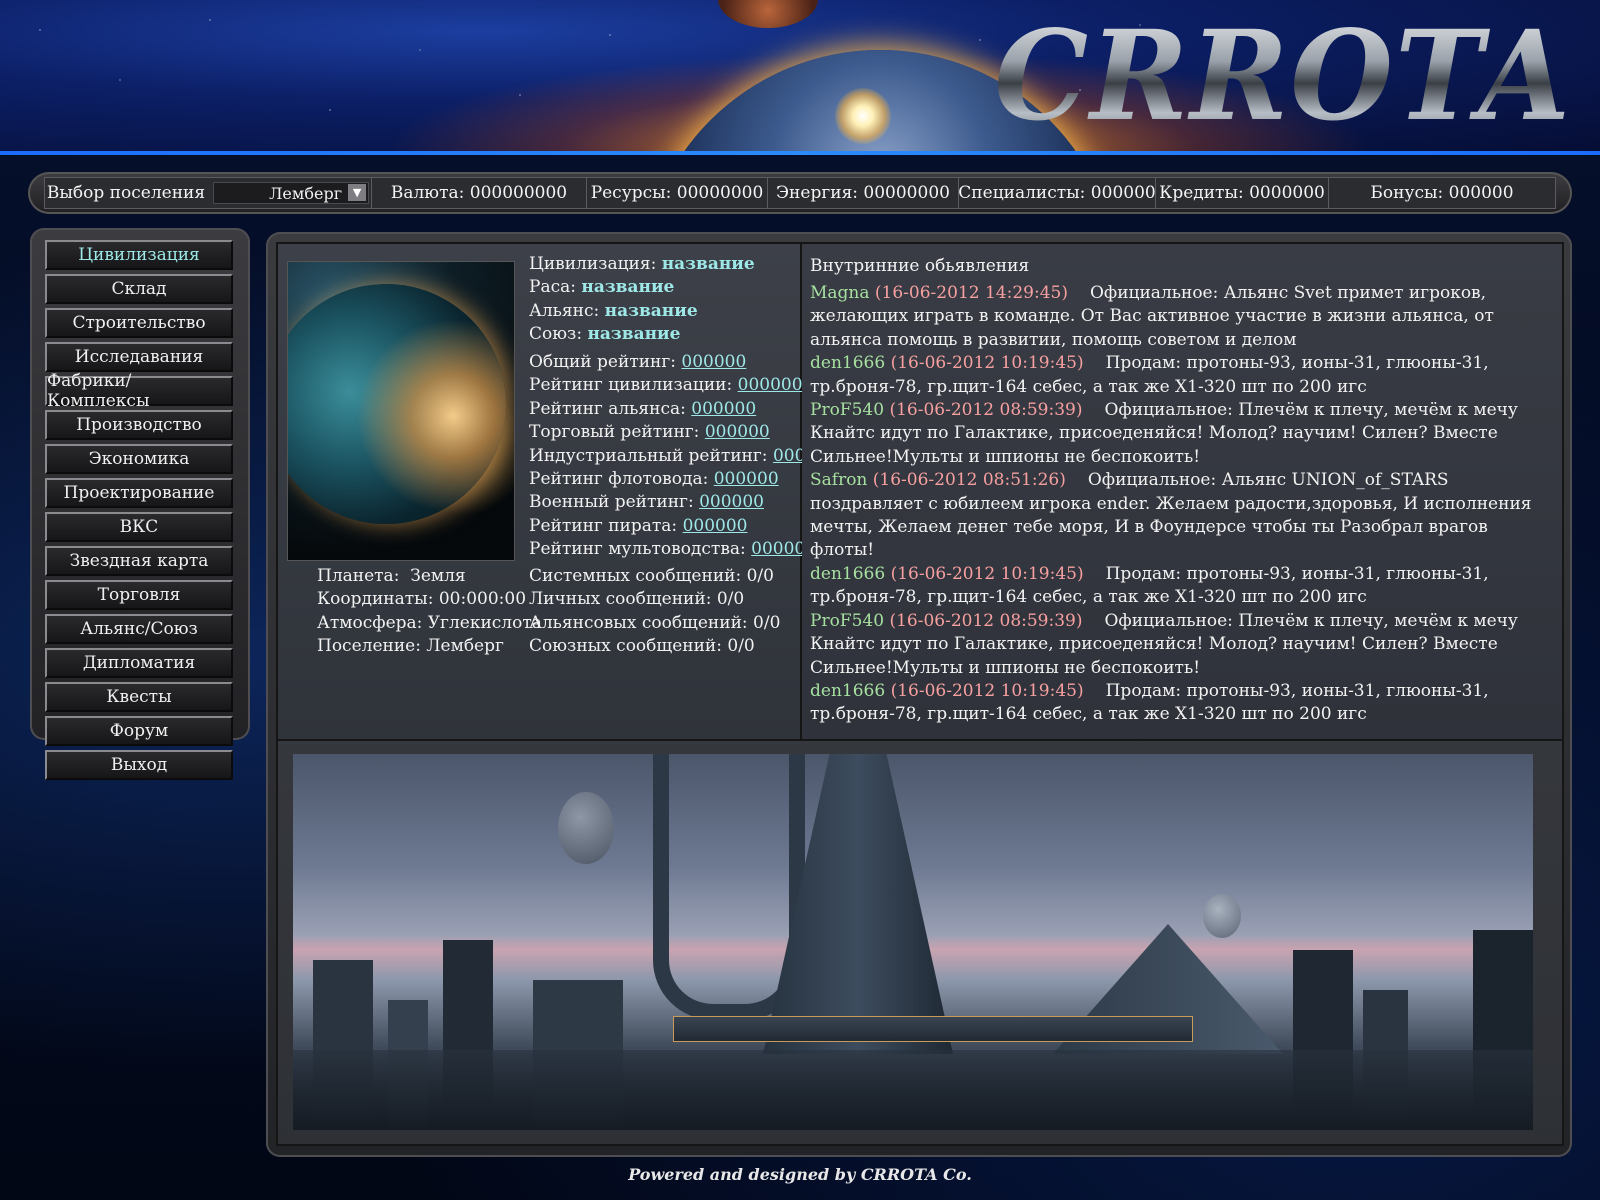 The image size is (1600, 1200). I want to click on personal-messages: Личных сообщений: 0/0, so click(654, 599).